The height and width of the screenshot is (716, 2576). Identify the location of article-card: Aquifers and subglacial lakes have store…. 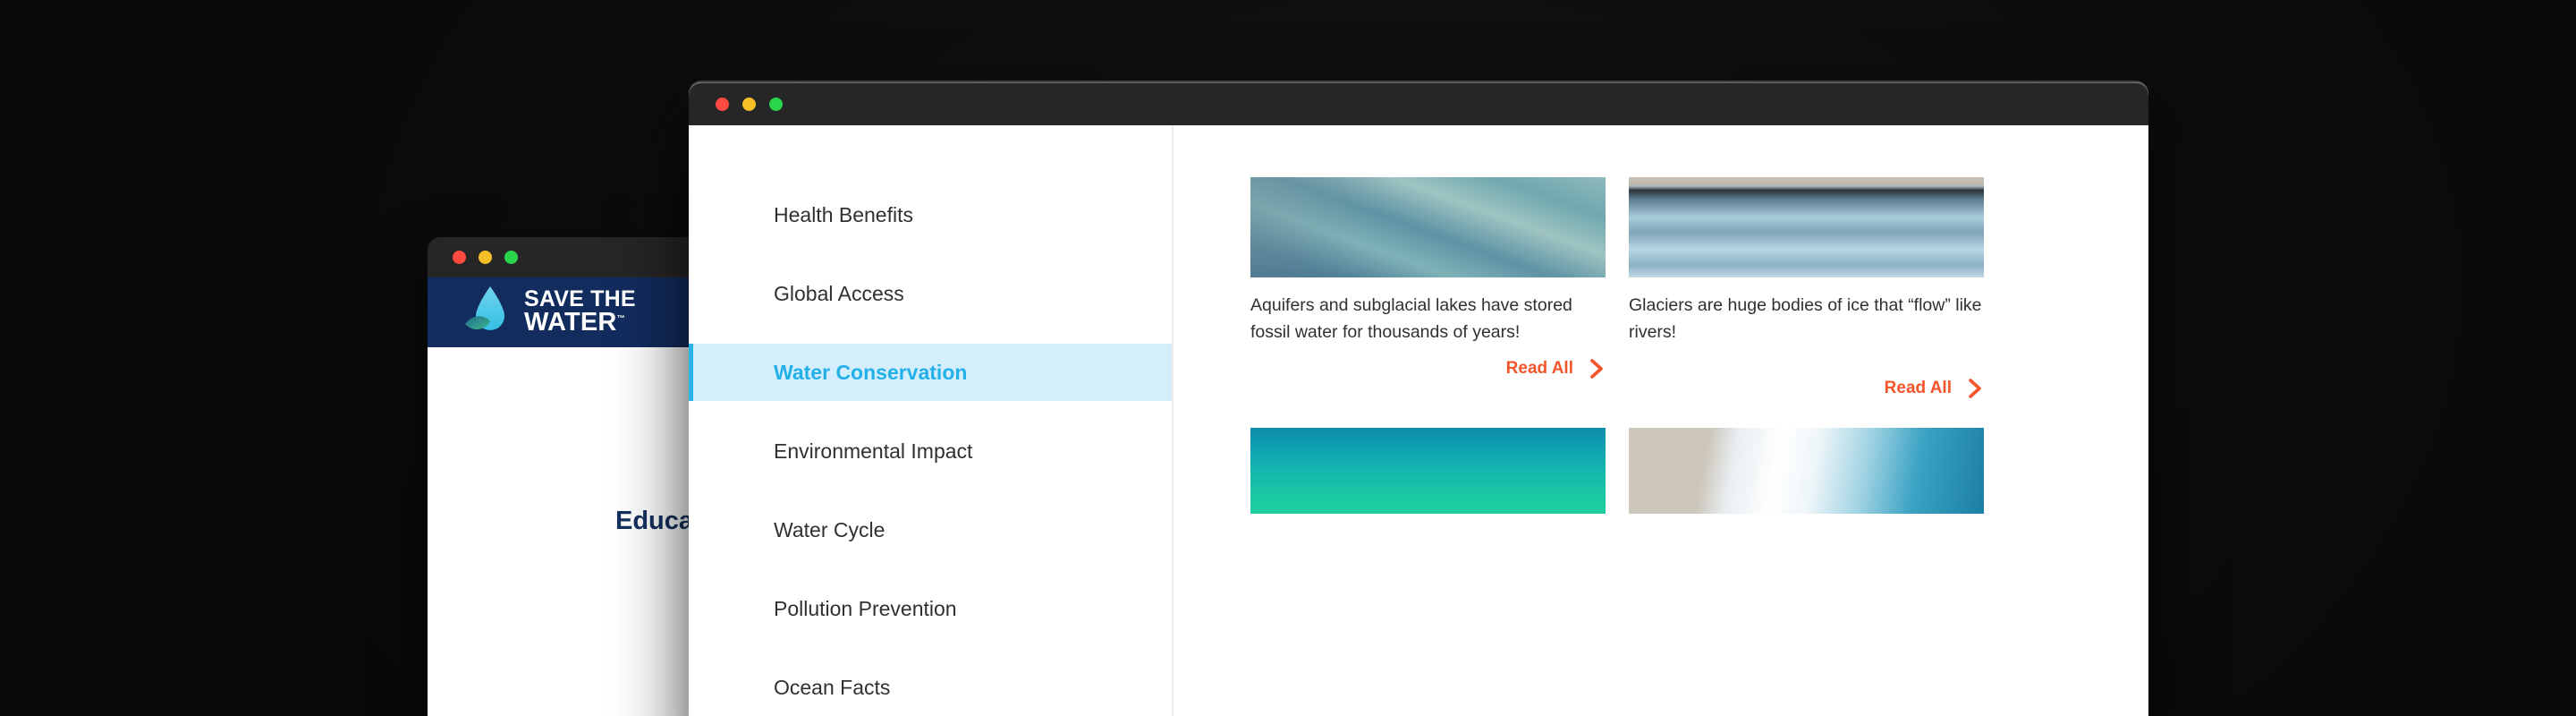
(1428, 288).